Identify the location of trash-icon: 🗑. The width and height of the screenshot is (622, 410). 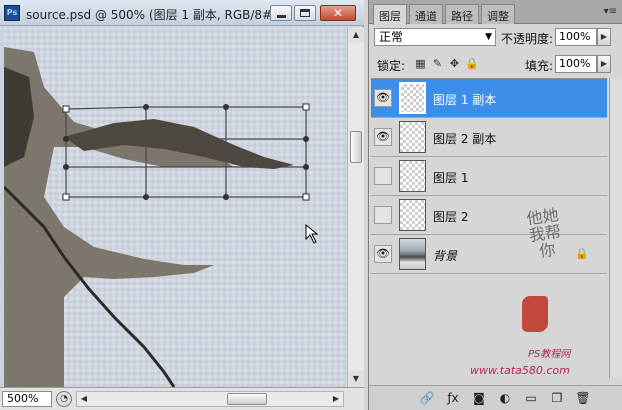
(583, 398).